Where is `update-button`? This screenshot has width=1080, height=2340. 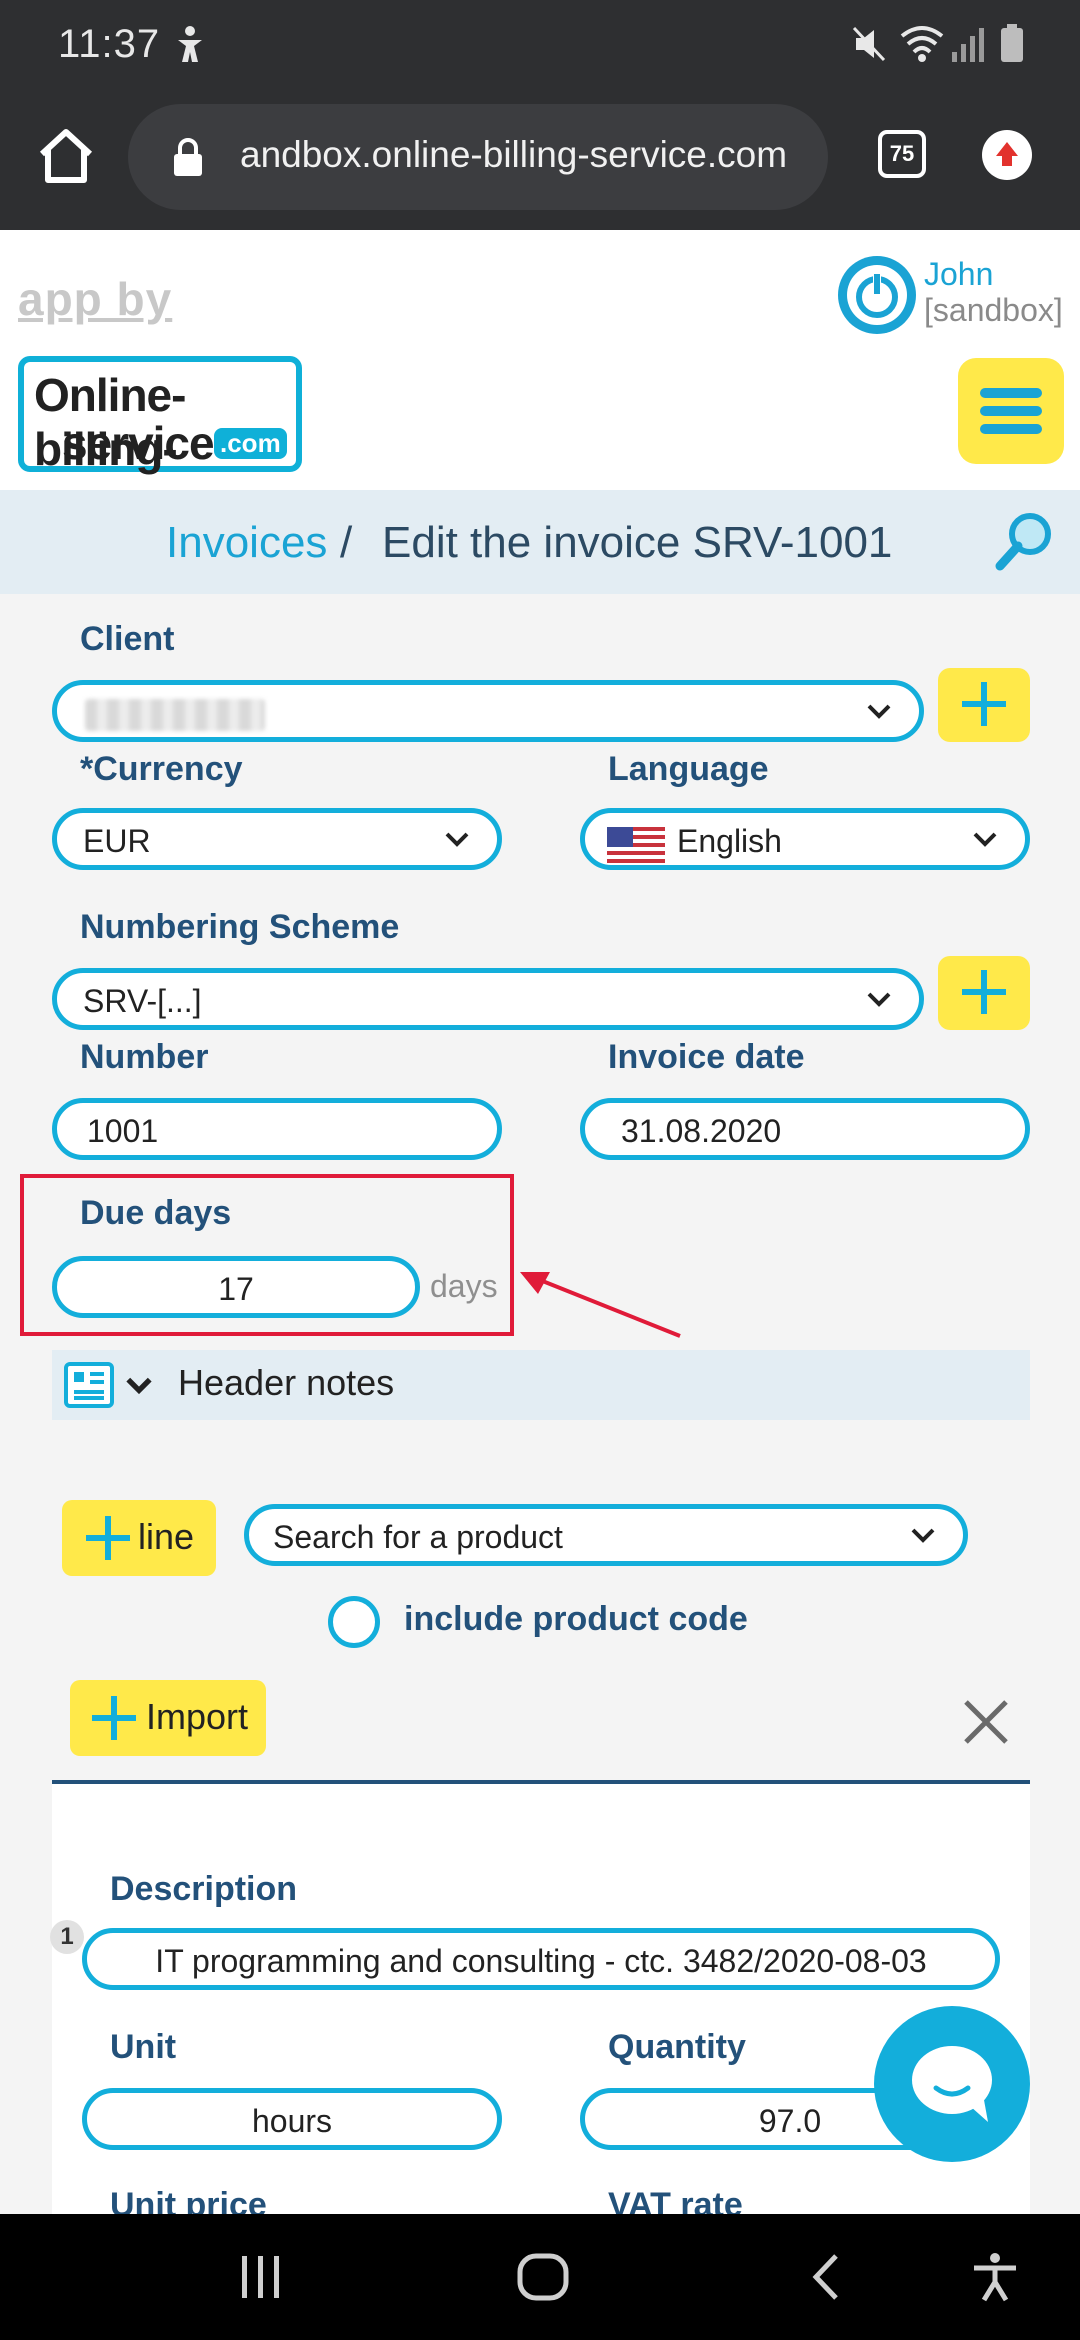 update-button is located at coordinates (1007, 155).